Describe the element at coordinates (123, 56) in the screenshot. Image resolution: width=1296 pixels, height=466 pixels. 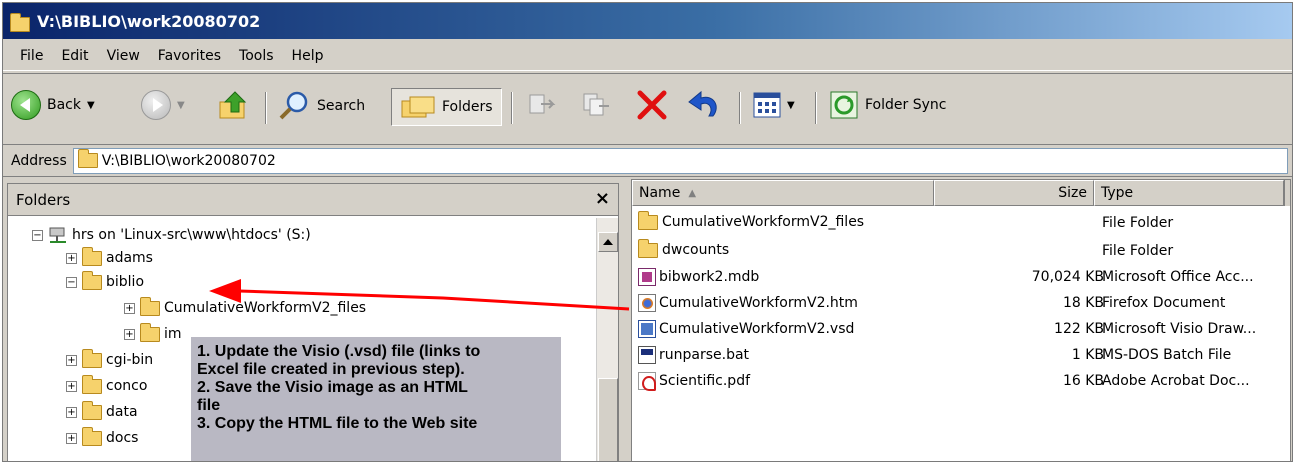
I see `menu-view: View` at that location.